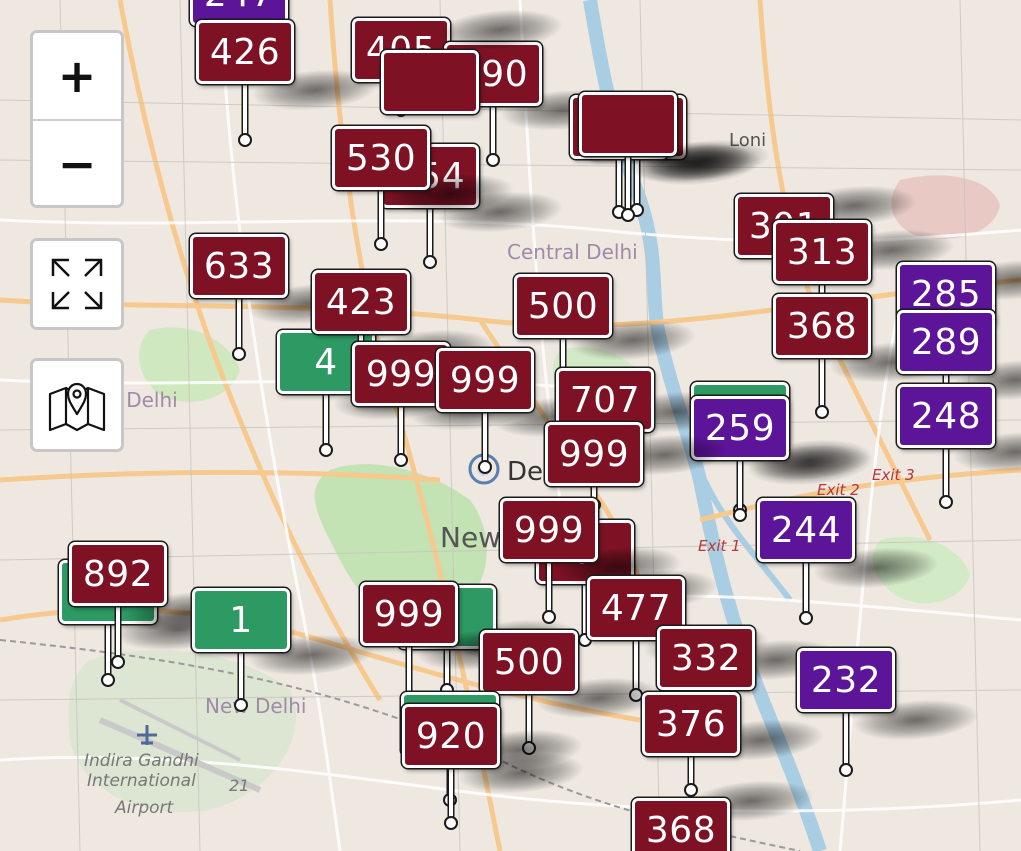 The width and height of the screenshot is (1021, 851). What do you see at coordinates (822, 252) in the screenshot?
I see `aqi-value-badge: 313` at bounding box center [822, 252].